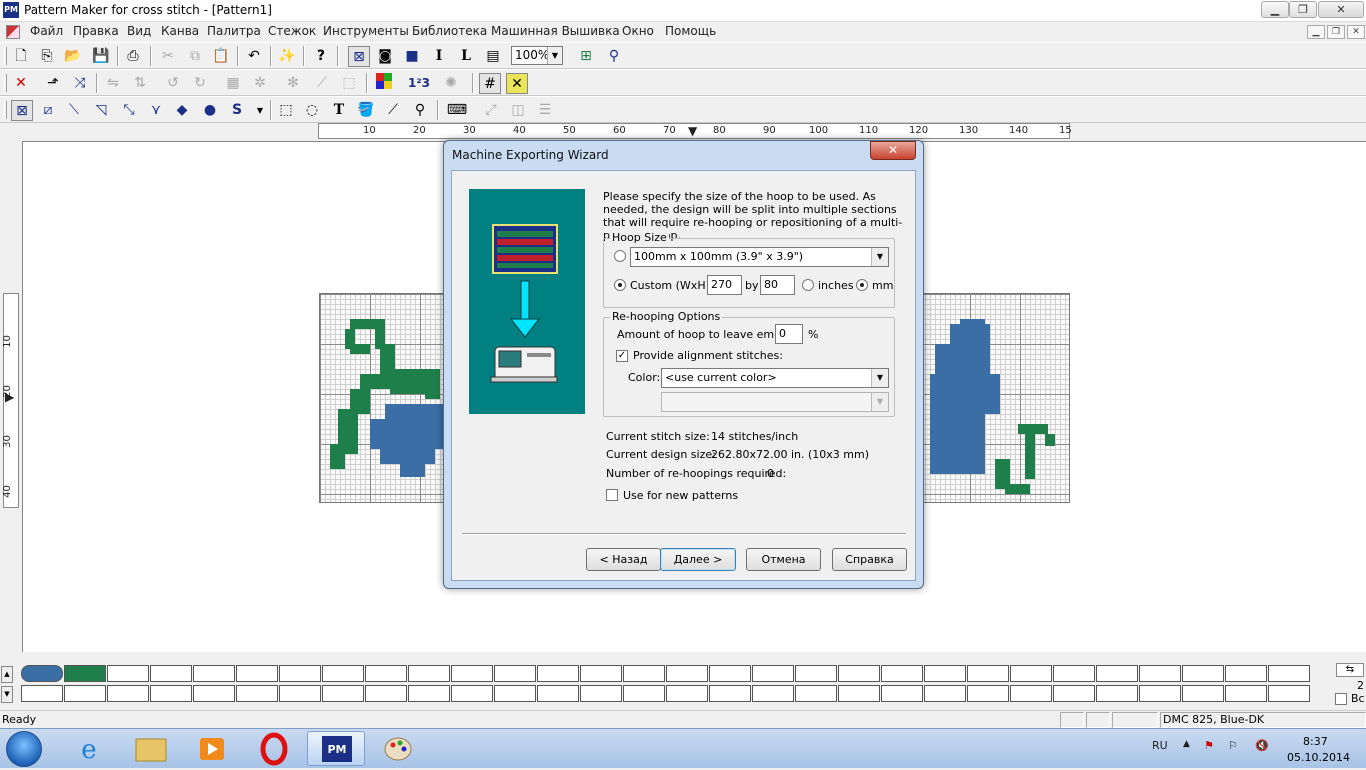  I want to click on rectangle-select-icon: ⬚, so click(286, 110).